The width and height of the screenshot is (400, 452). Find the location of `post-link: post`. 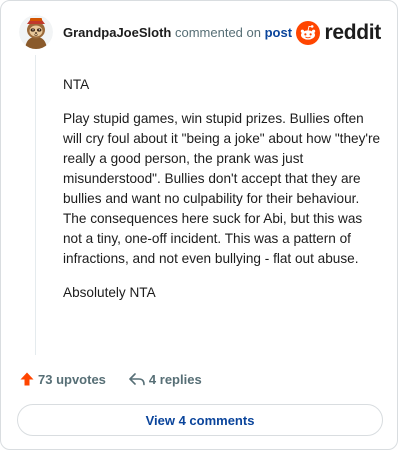

post-link: post is located at coordinates (278, 32).